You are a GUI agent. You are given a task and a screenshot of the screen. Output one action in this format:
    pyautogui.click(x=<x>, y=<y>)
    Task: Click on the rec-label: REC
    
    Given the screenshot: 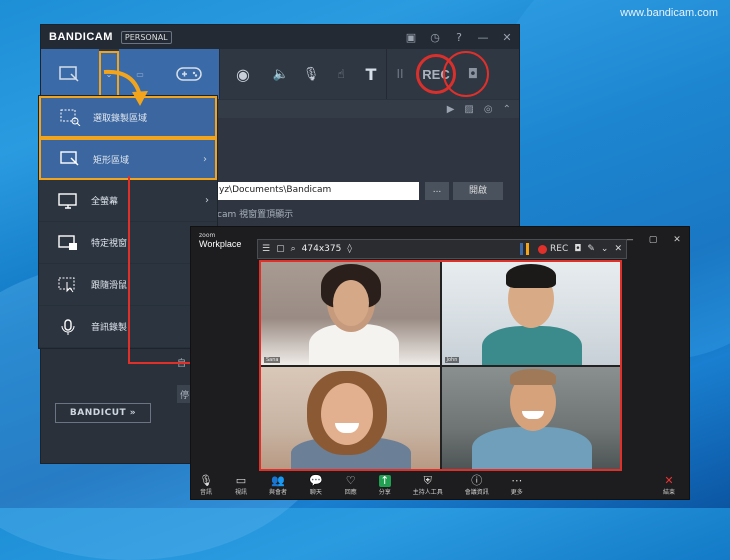 What is the action you would take?
    pyautogui.click(x=559, y=249)
    